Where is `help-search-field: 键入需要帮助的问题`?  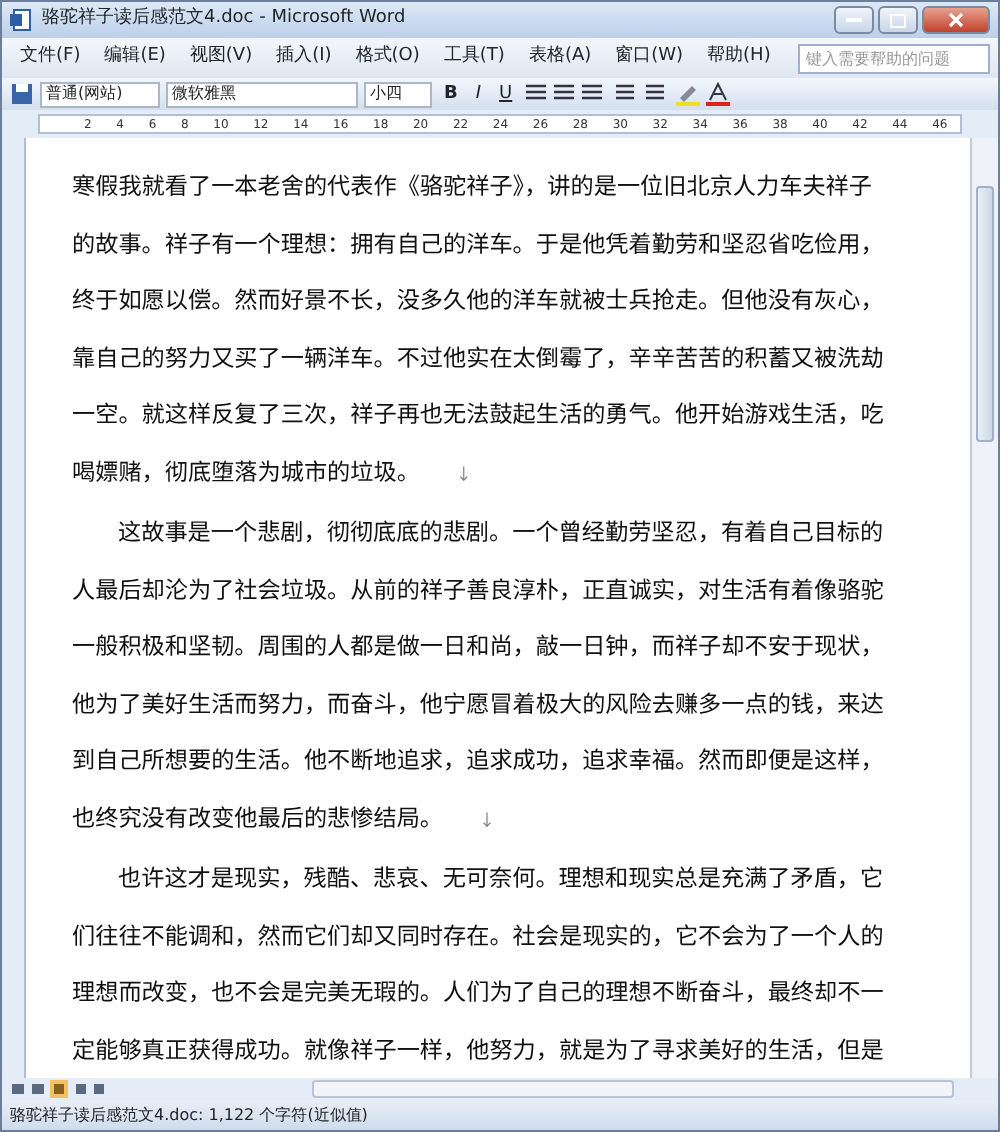
help-search-field: 键入需要帮助的问题 is located at coordinates (894, 58).